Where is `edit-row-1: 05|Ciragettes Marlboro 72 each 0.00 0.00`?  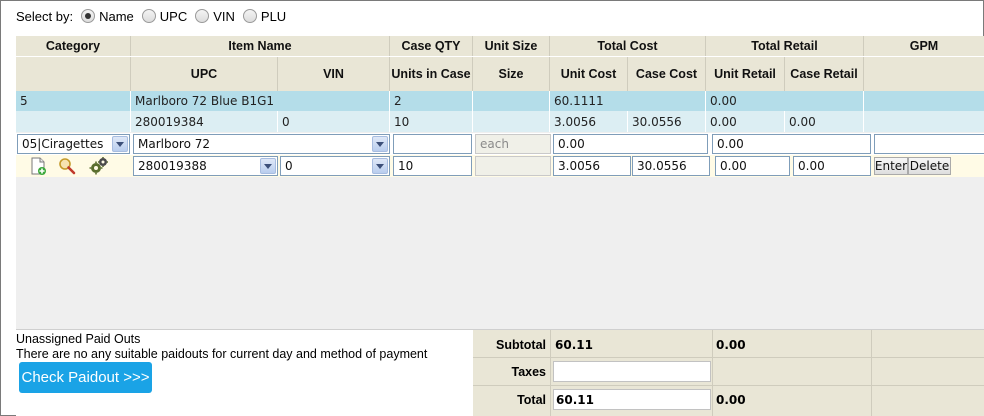 edit-row-1: 05|Ciragettes Marlboro 72 each 0.00 0.00 is located at coordinates (500, 144).